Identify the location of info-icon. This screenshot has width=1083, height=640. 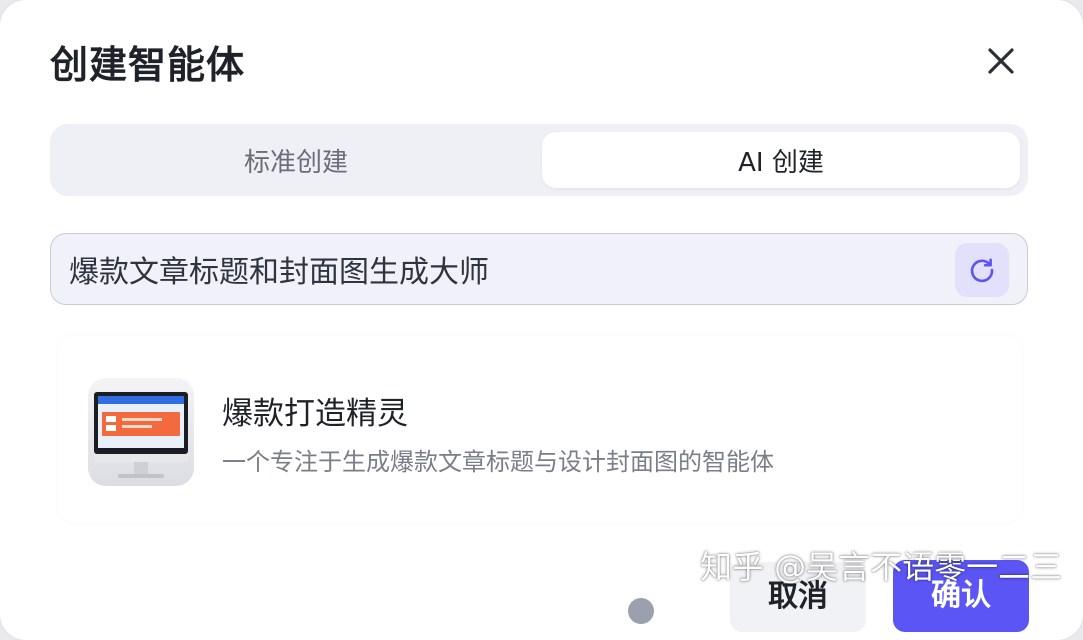
(641, 611).